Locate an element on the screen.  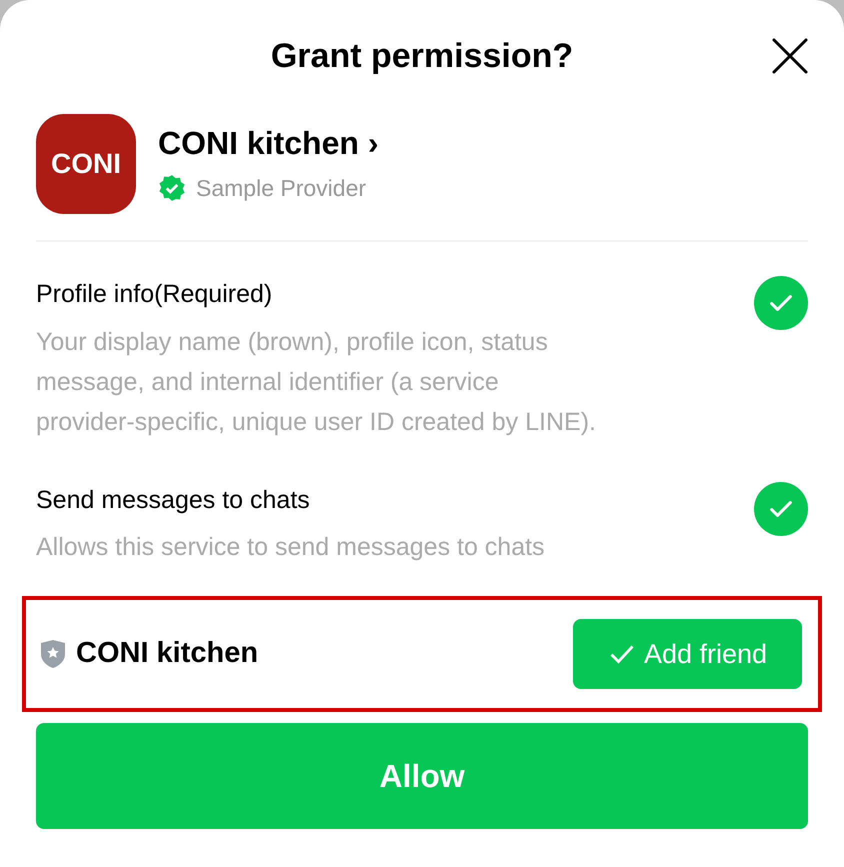
provider-subtitle: Sample Provider is located at coordinates (281, 188).